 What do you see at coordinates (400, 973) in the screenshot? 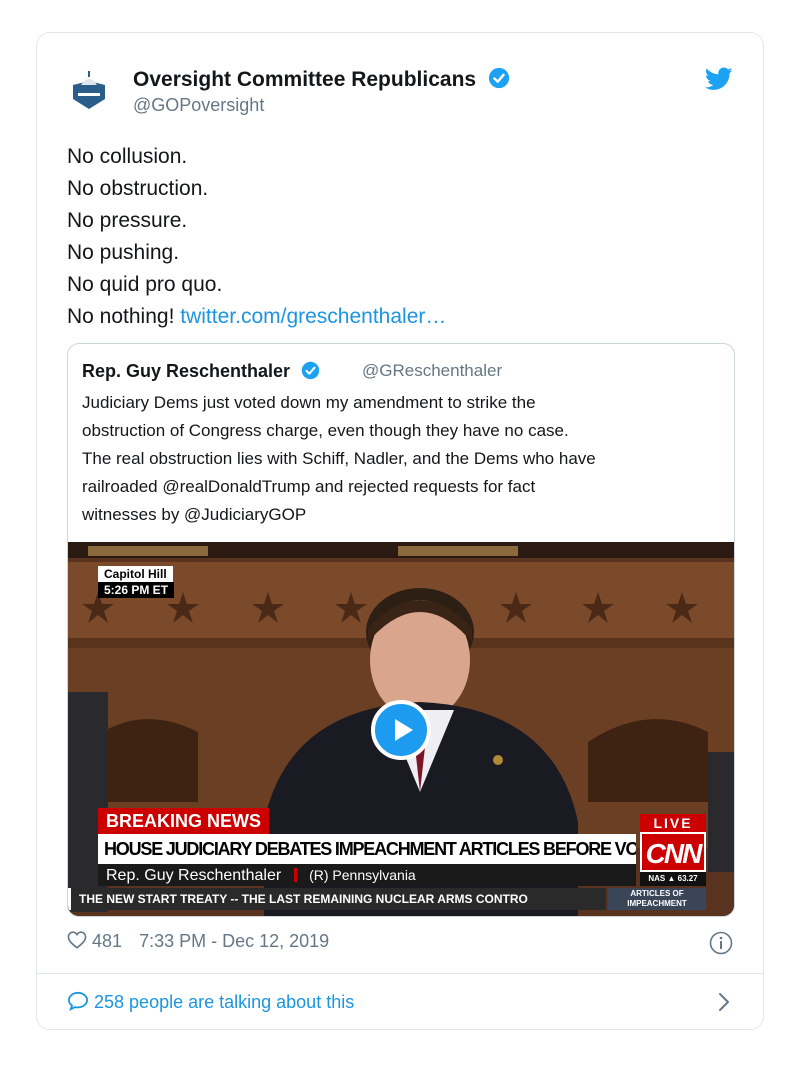
I see `divider` at bounding box center [400, 973].